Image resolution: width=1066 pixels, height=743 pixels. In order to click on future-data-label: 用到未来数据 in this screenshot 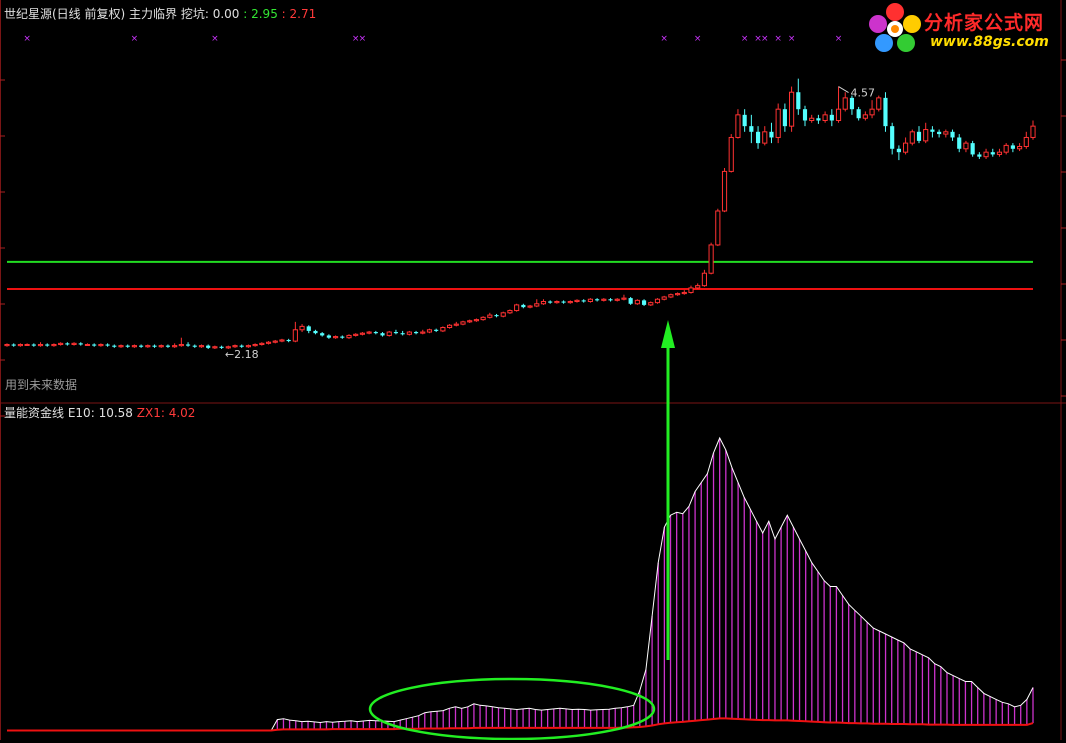, I will do `click(41, 385)`.